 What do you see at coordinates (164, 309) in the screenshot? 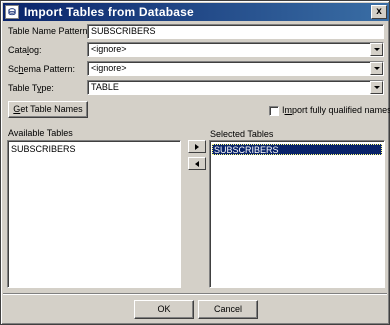
I see `ok-button: OK` at bounding box center [164, 309].